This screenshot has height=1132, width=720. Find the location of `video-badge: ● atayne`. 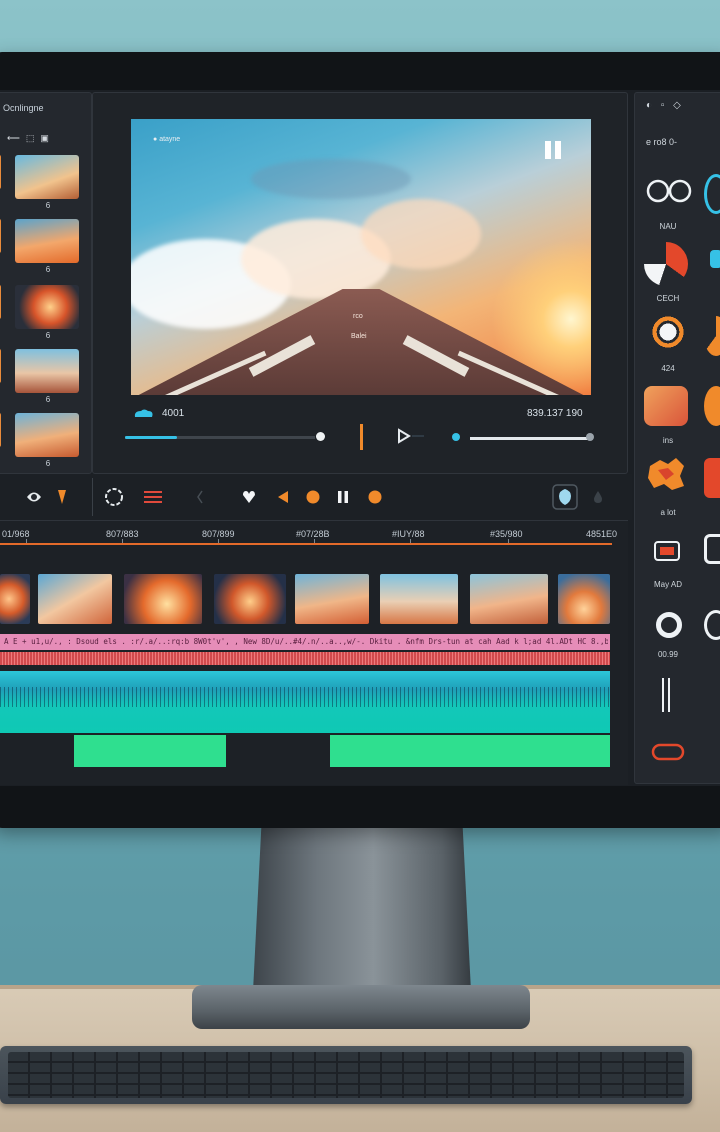

video-badge: ● atayne is located at coordinates (167, 139).